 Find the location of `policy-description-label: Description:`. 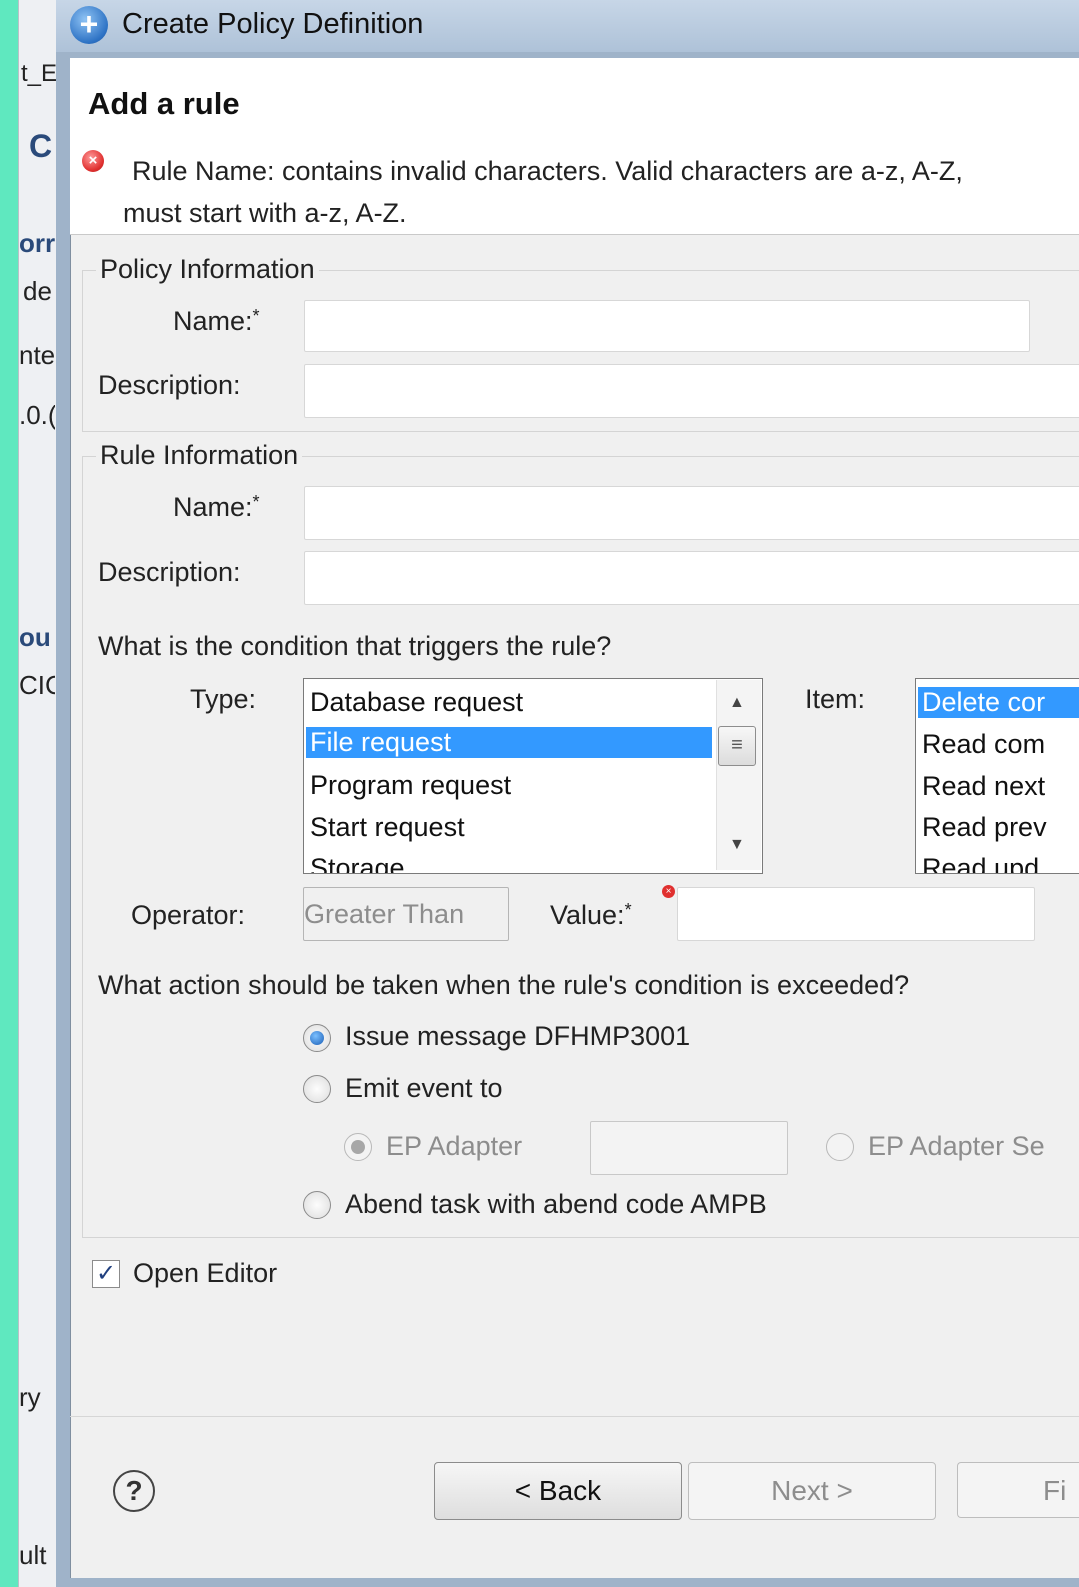

policy-description-label: Description: is located at coordinates (169, 385).